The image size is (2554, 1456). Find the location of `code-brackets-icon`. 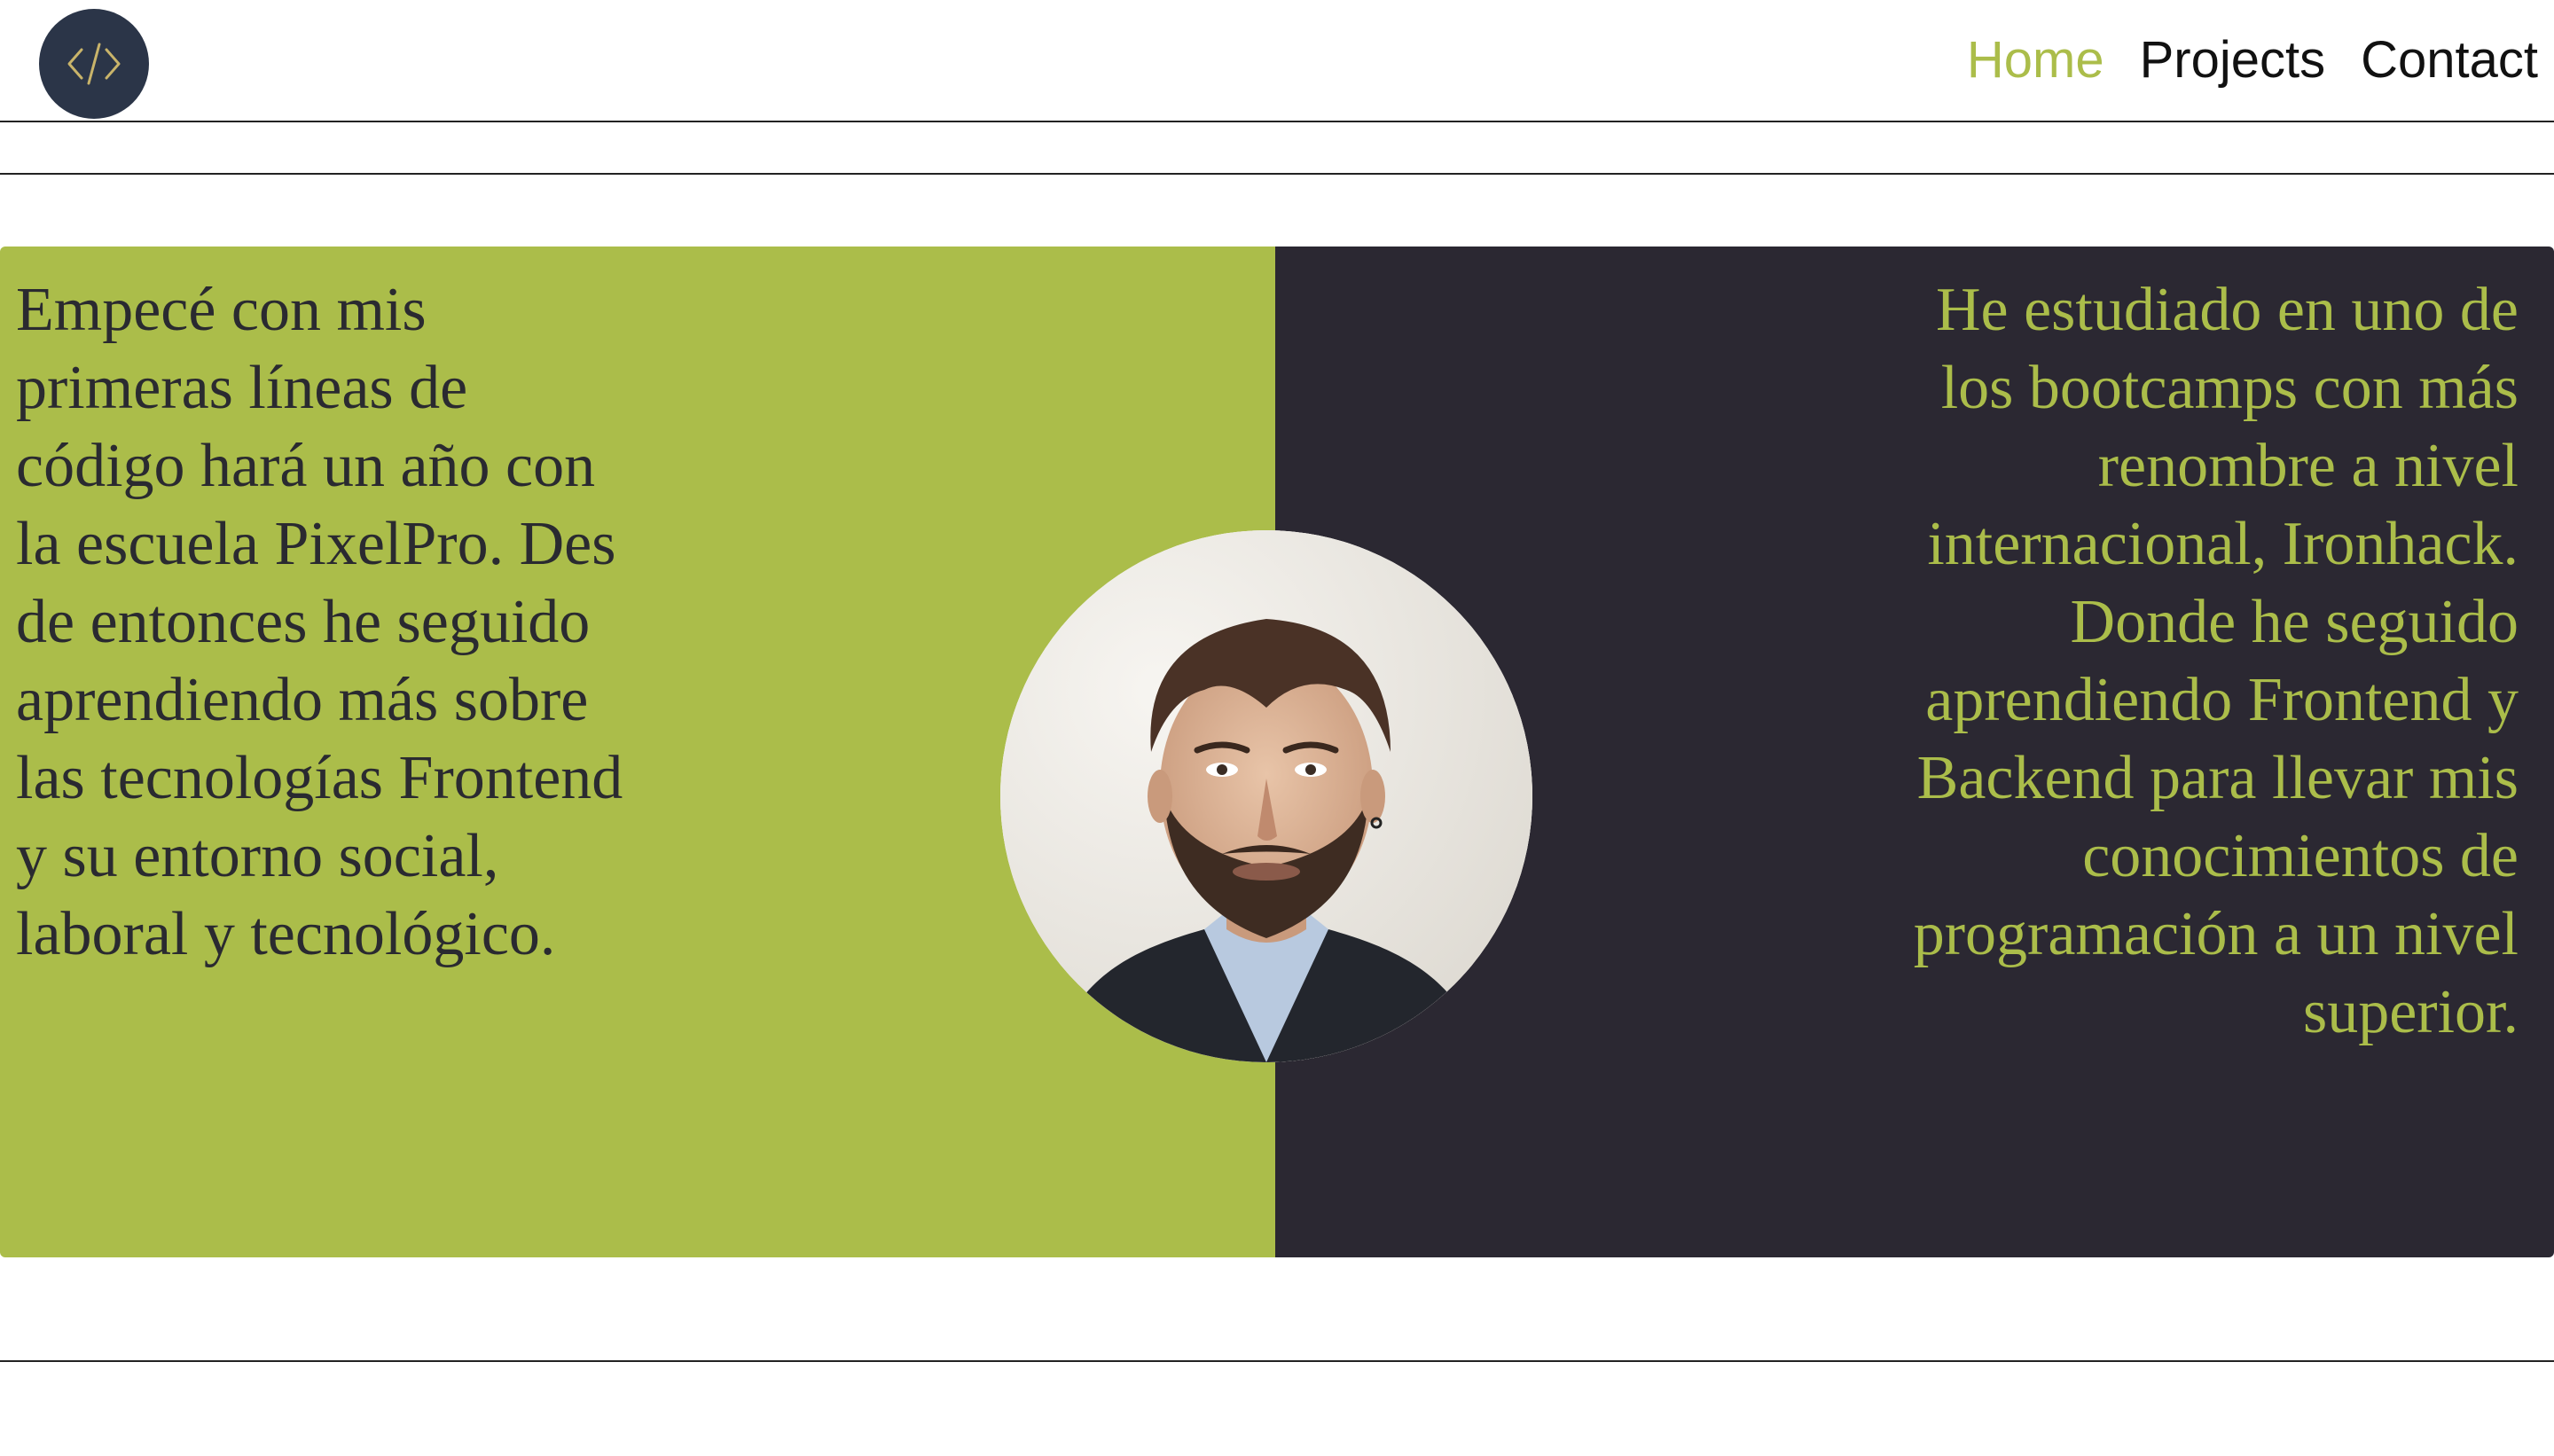

code-brackets-icon is located at coordinates (94, 64).